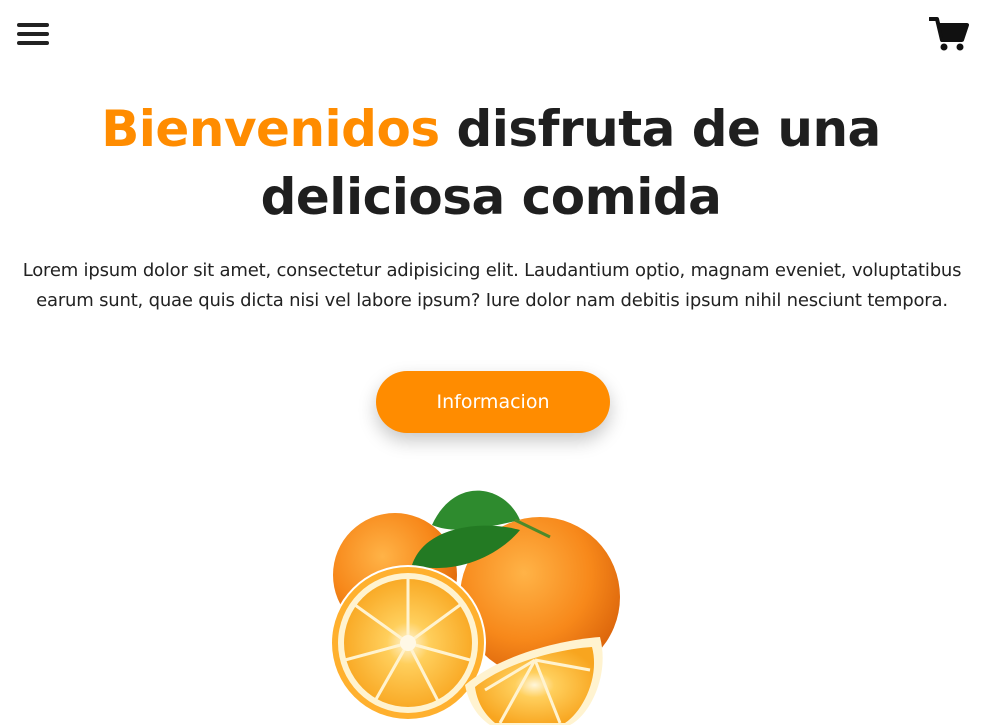 The height and width of the screenshot is (725, 982). I want to click on top-navigation-bar, so click(491, 35).